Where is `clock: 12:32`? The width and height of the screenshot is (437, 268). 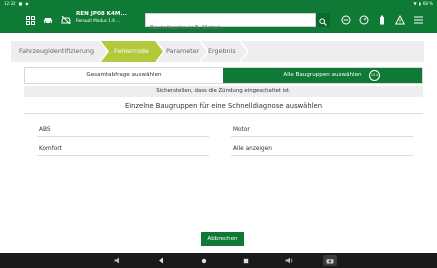
clock: 12:32 is located at coordinates (10, 3).